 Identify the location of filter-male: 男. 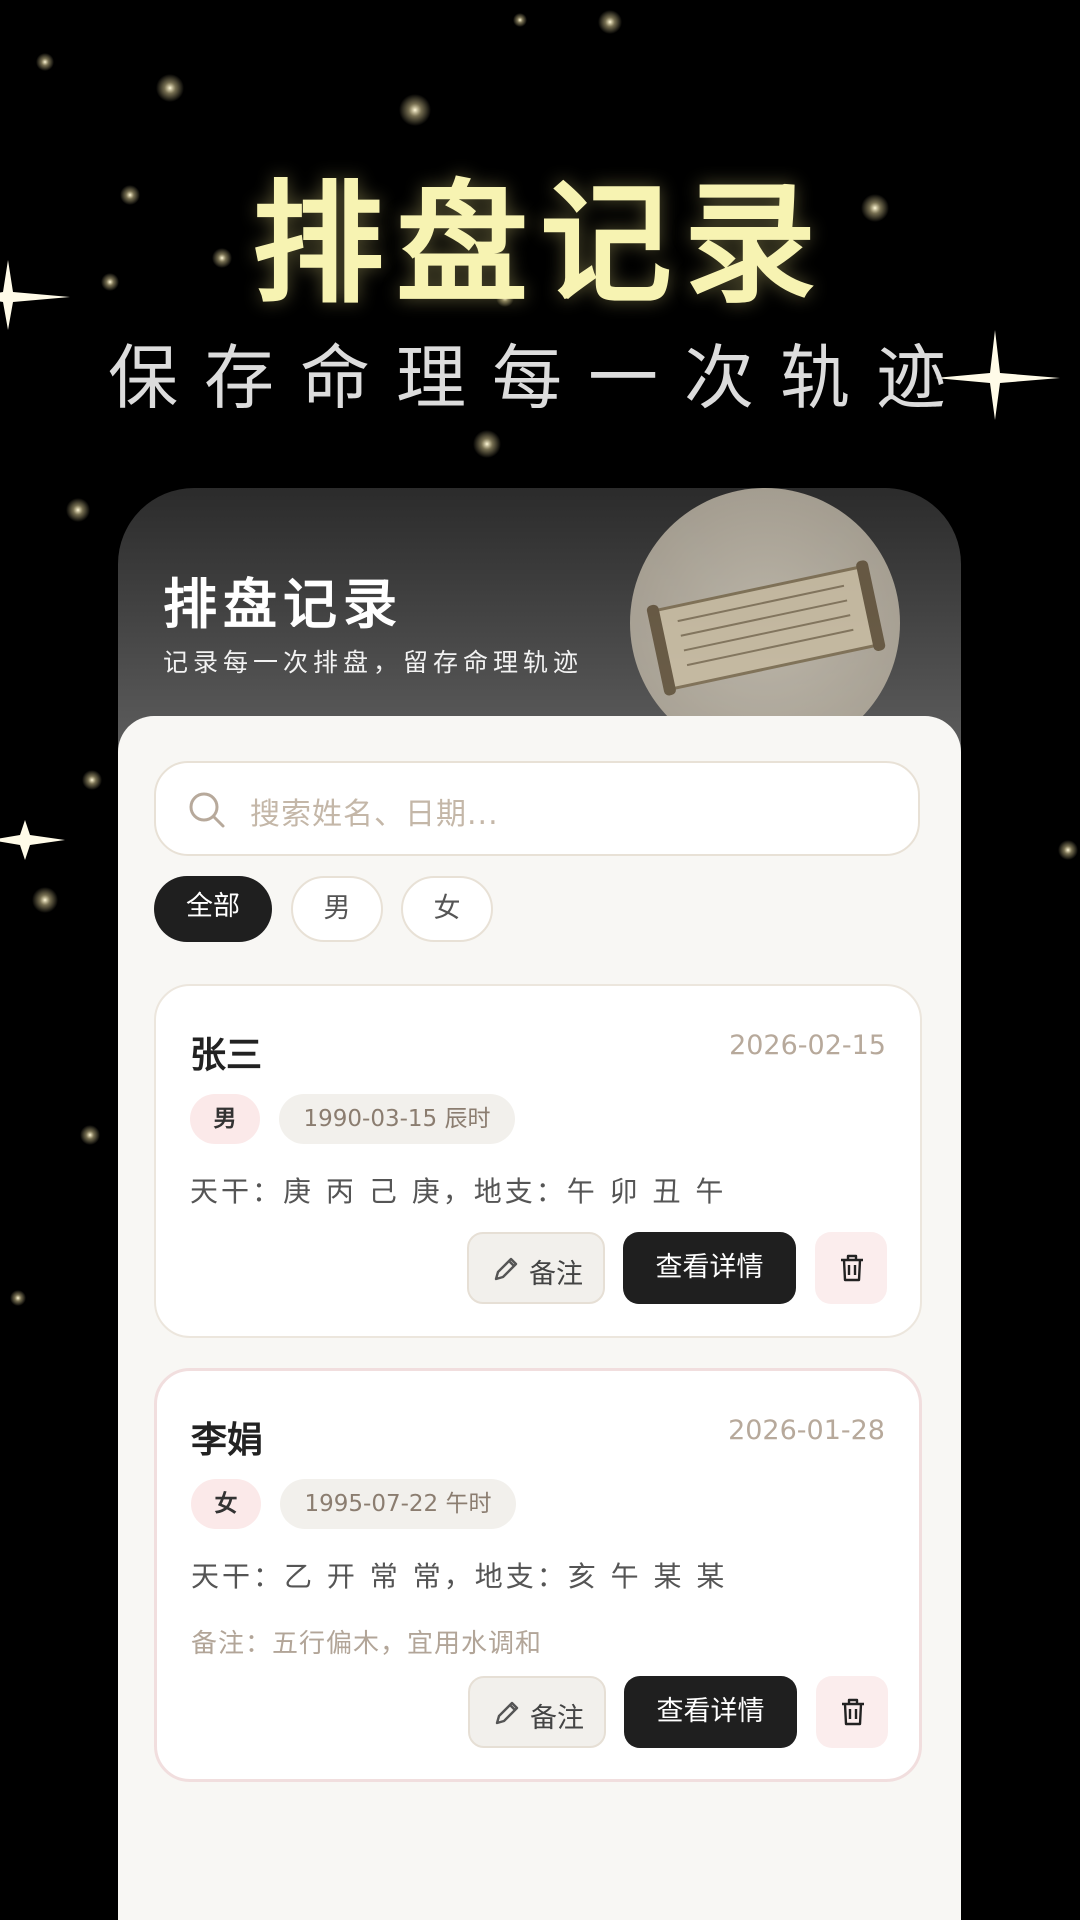
(337, 909).